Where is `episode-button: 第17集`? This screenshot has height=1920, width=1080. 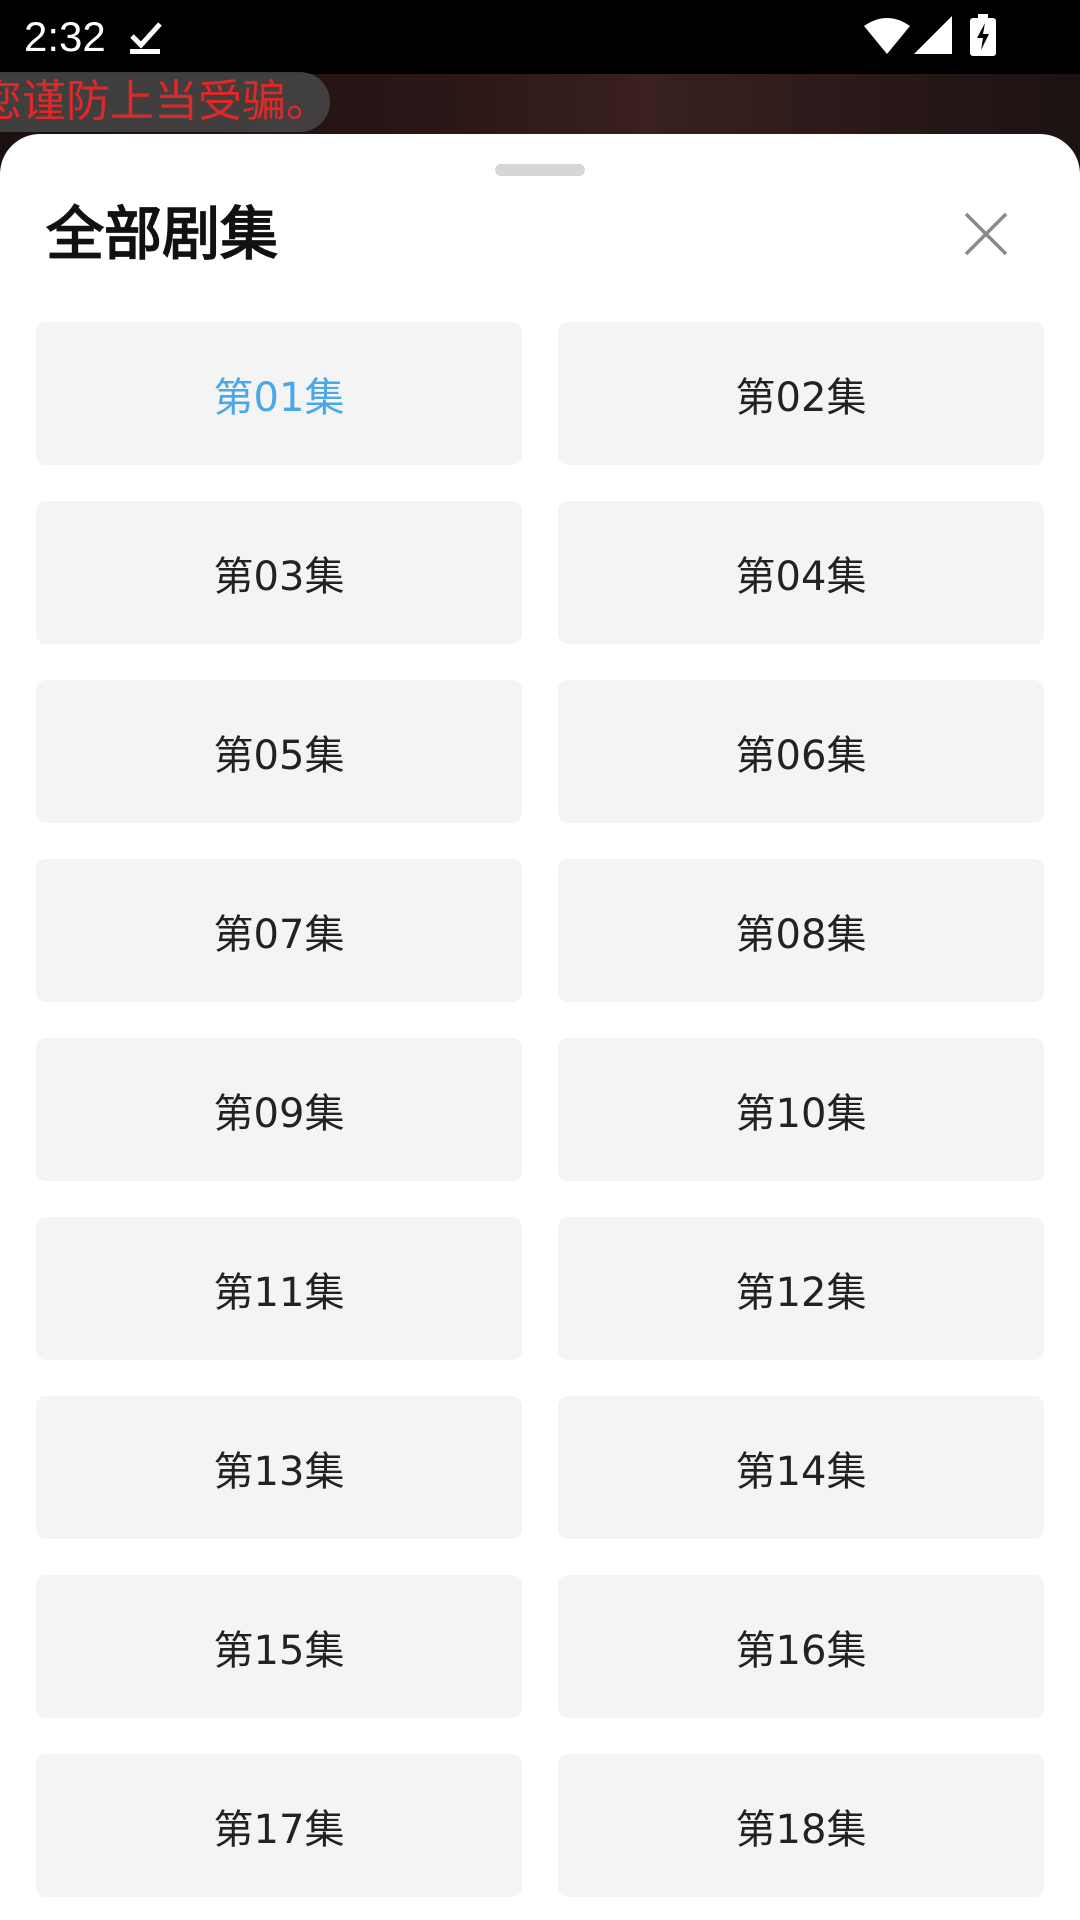 episode-button: 第17集 is located at coordinates (279, 1825).